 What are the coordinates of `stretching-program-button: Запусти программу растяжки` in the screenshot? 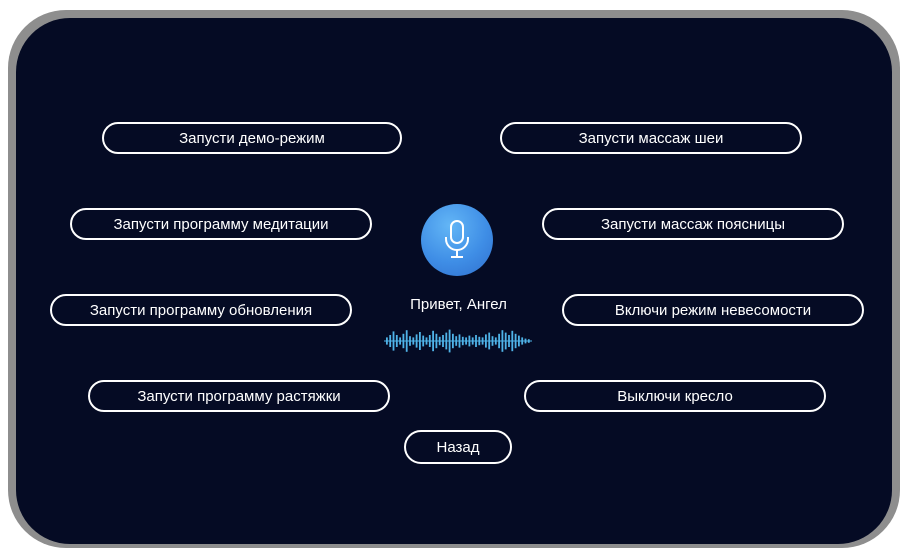 It's located at (239, 396).